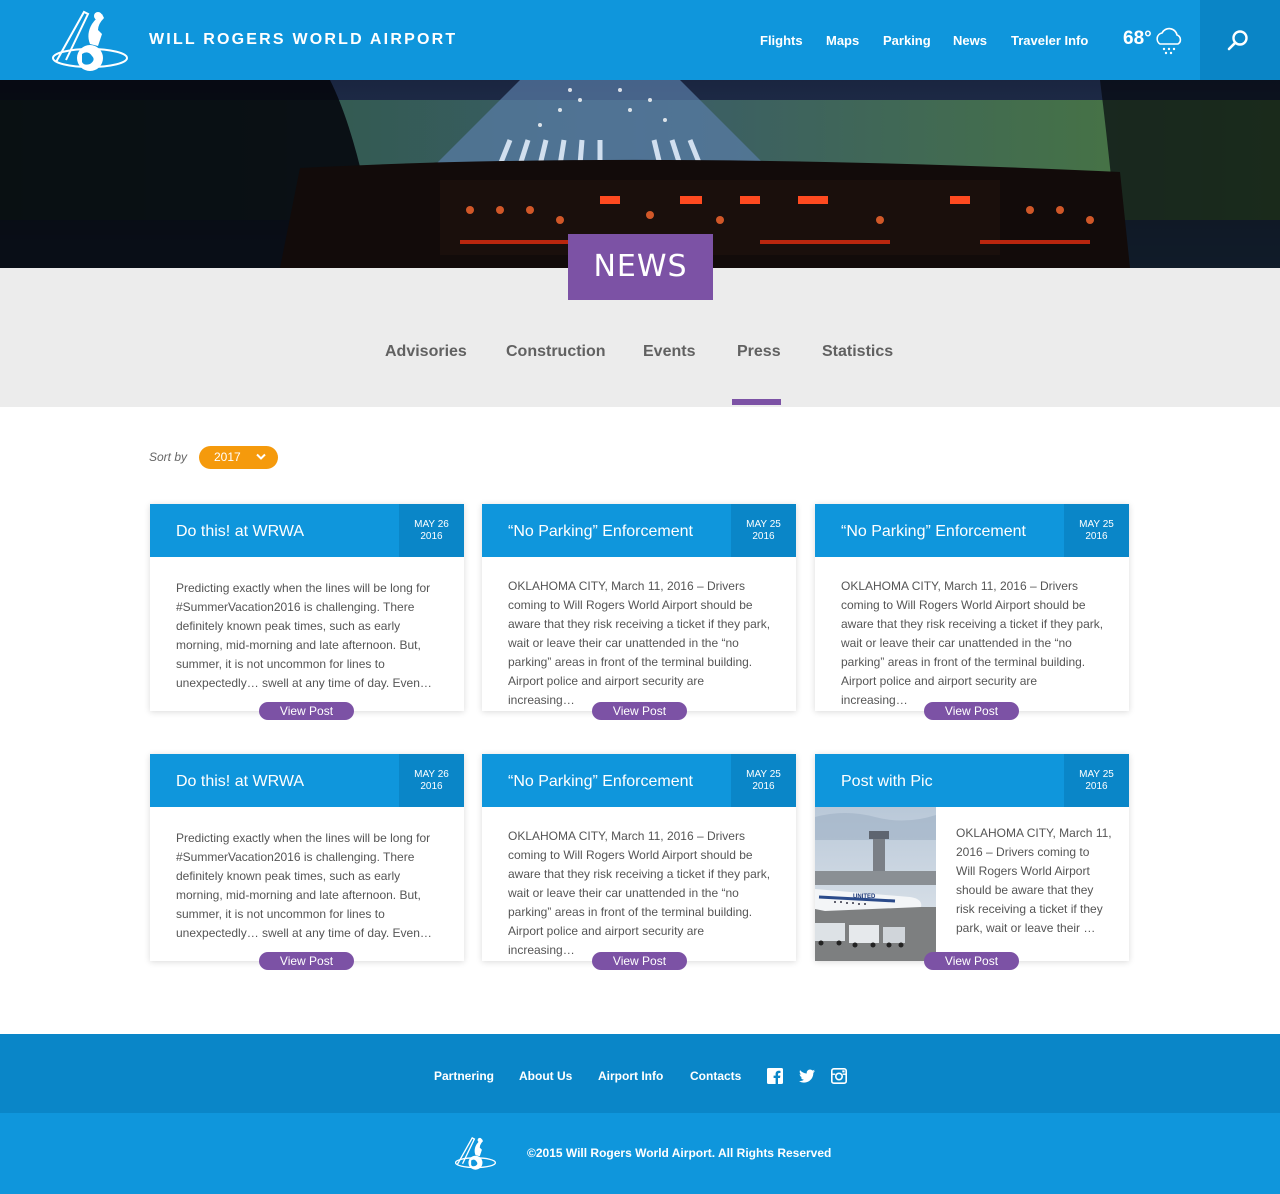 This screenshot has height=1194, width=1280. What do you see at coordinates (261, 456) in the screenshot?
I see `chevron-down-icon` at bounding box center [261, 456].